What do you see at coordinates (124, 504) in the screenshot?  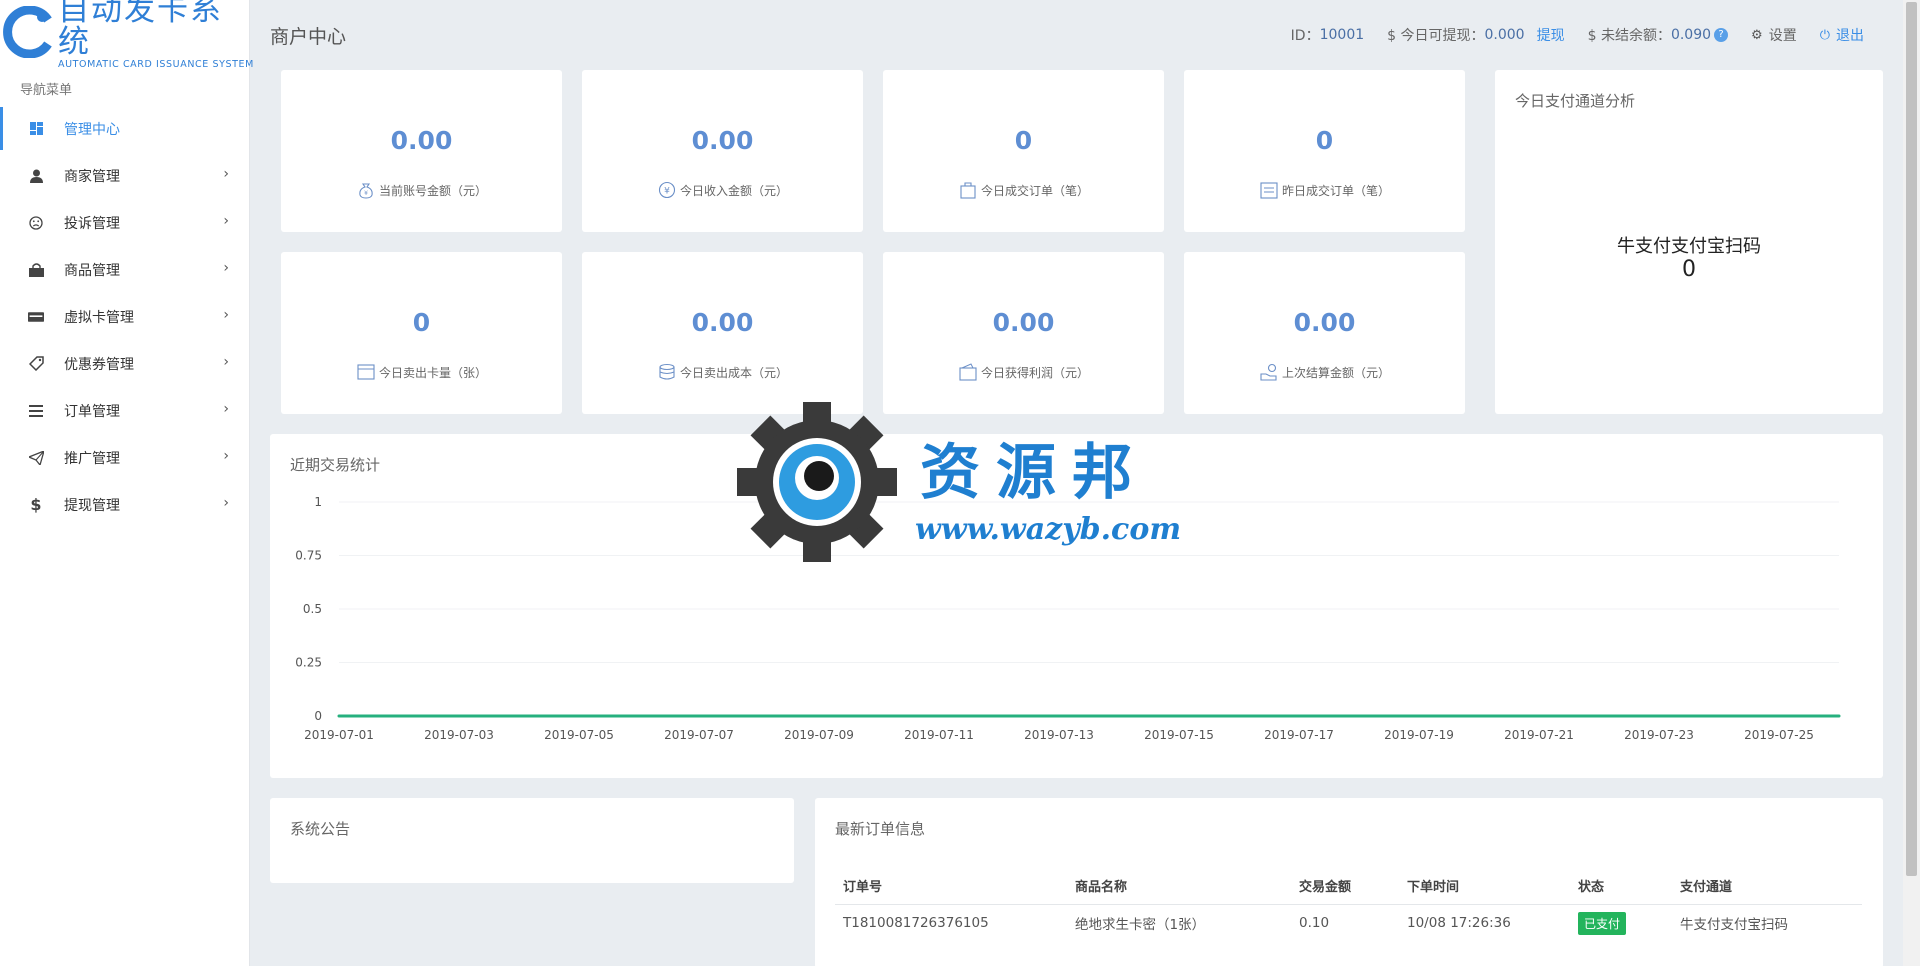 I see `sidebar-item-withdraw: $ 提现管理 ›` at bounding box center [124, 504].